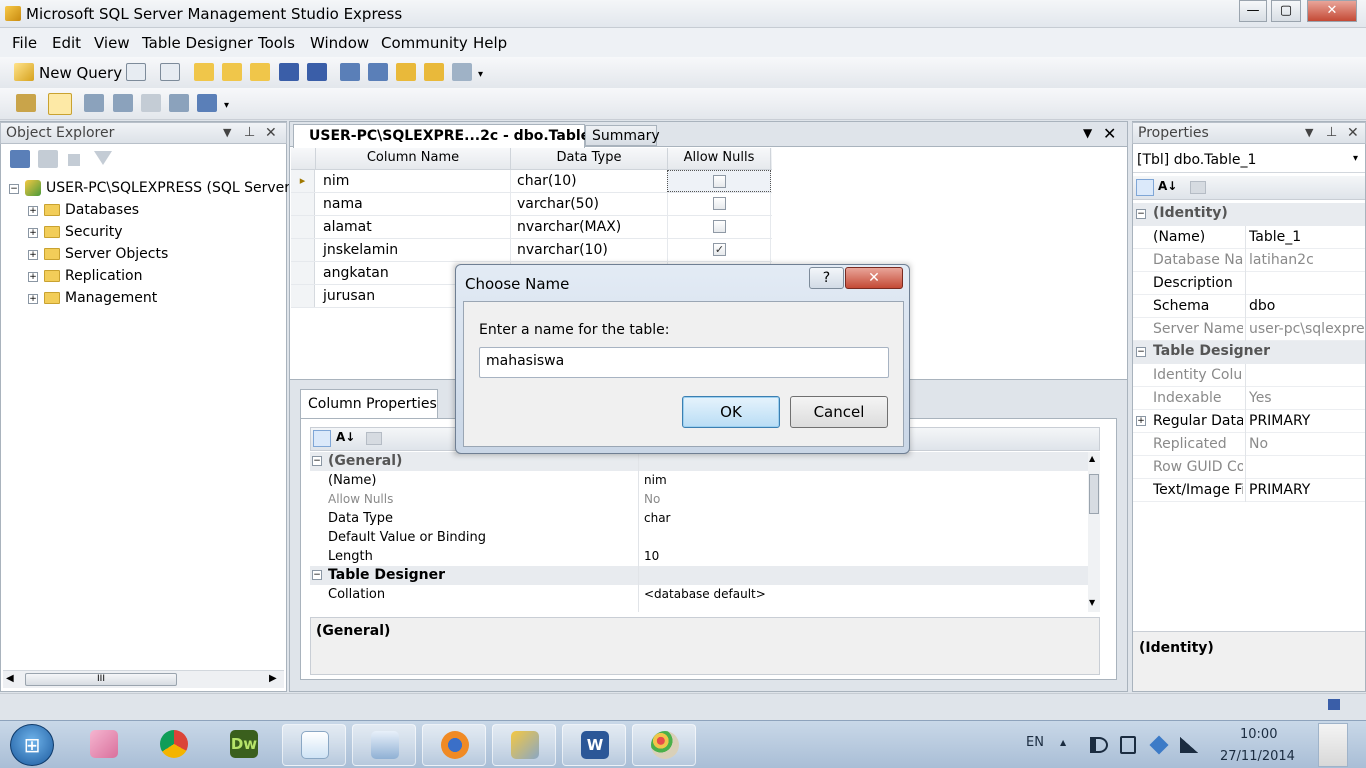 The width and height of the screenshot is (1366, 768). What do you see at coordinates (1035, 742) in the screenshot?
I see `language-indicator: EN` at bounding box center [1035, 742].